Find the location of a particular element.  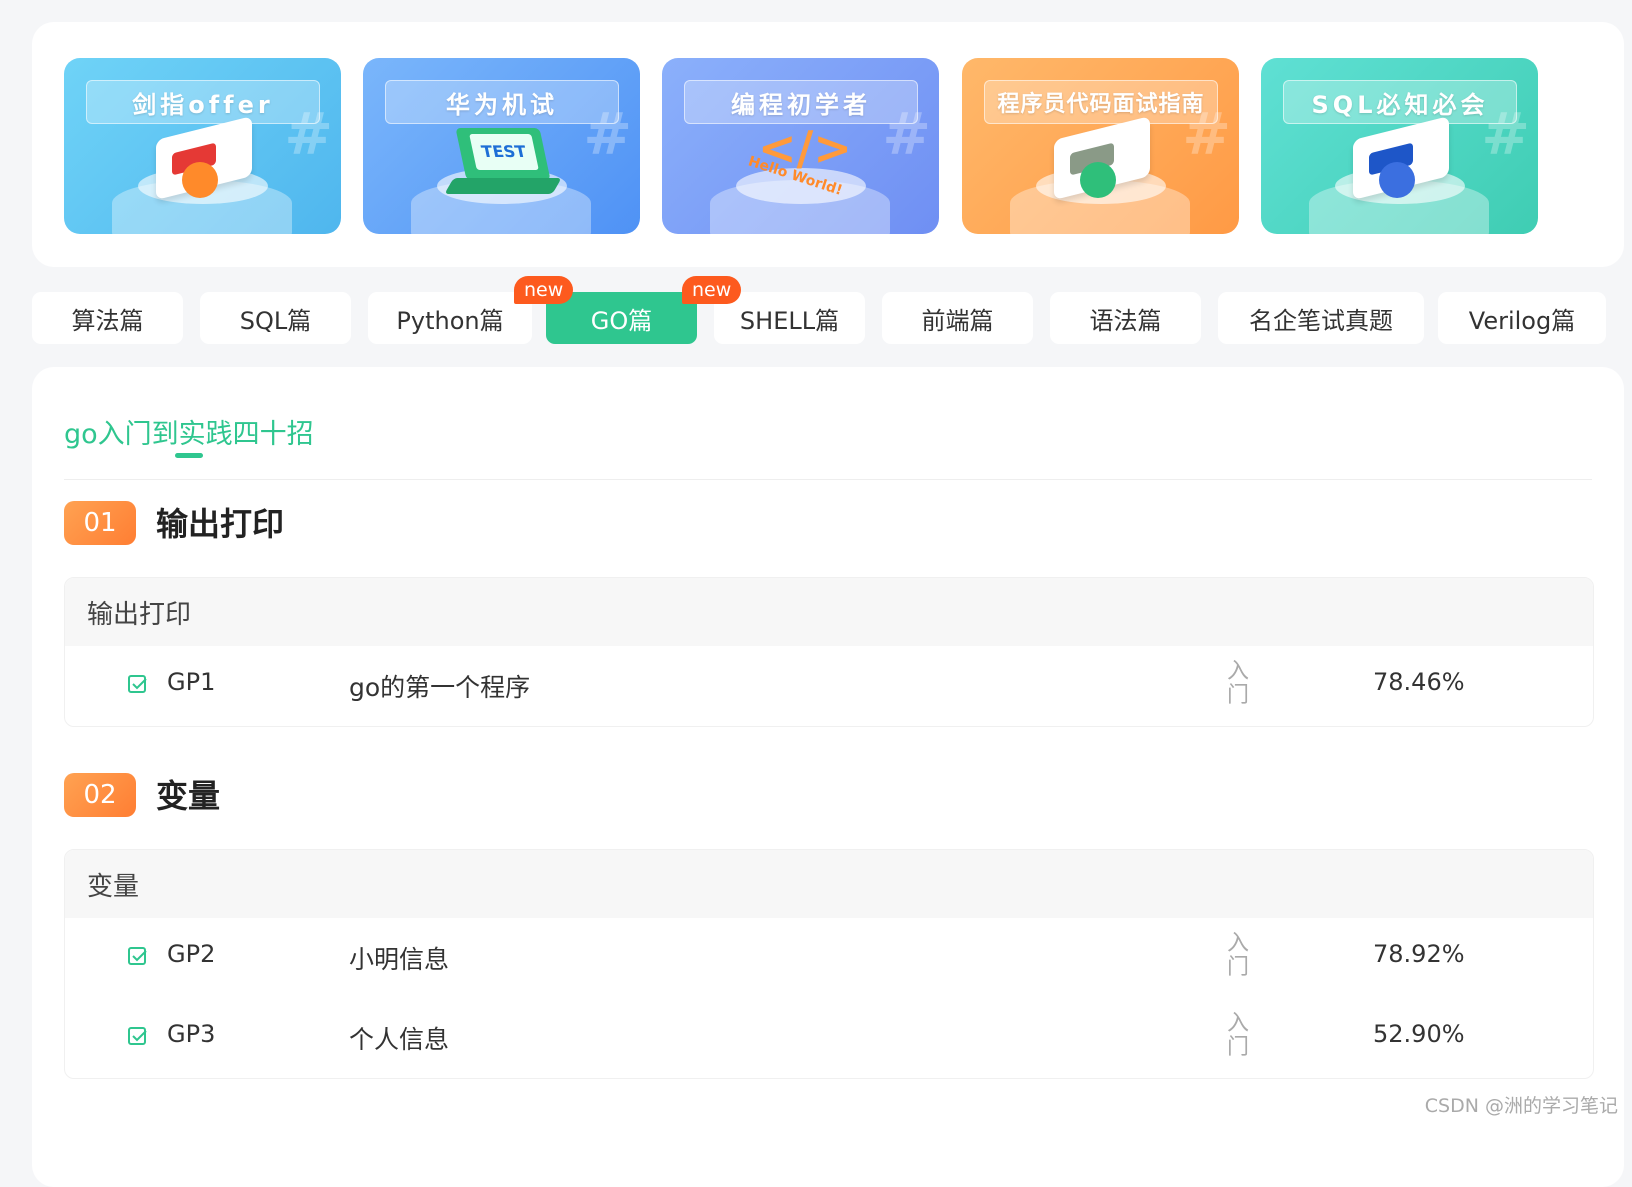

tab-company-exams: 名企笔试真题 is located at coordinates (1321, 318).